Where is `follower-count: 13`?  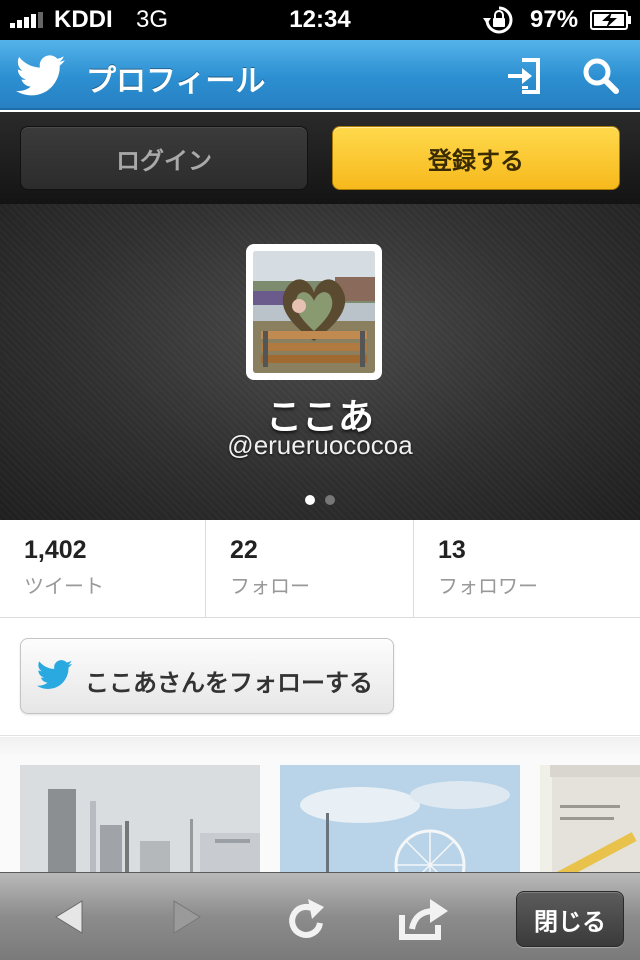
follower-count: 13 is located at coordinates (452, 550).